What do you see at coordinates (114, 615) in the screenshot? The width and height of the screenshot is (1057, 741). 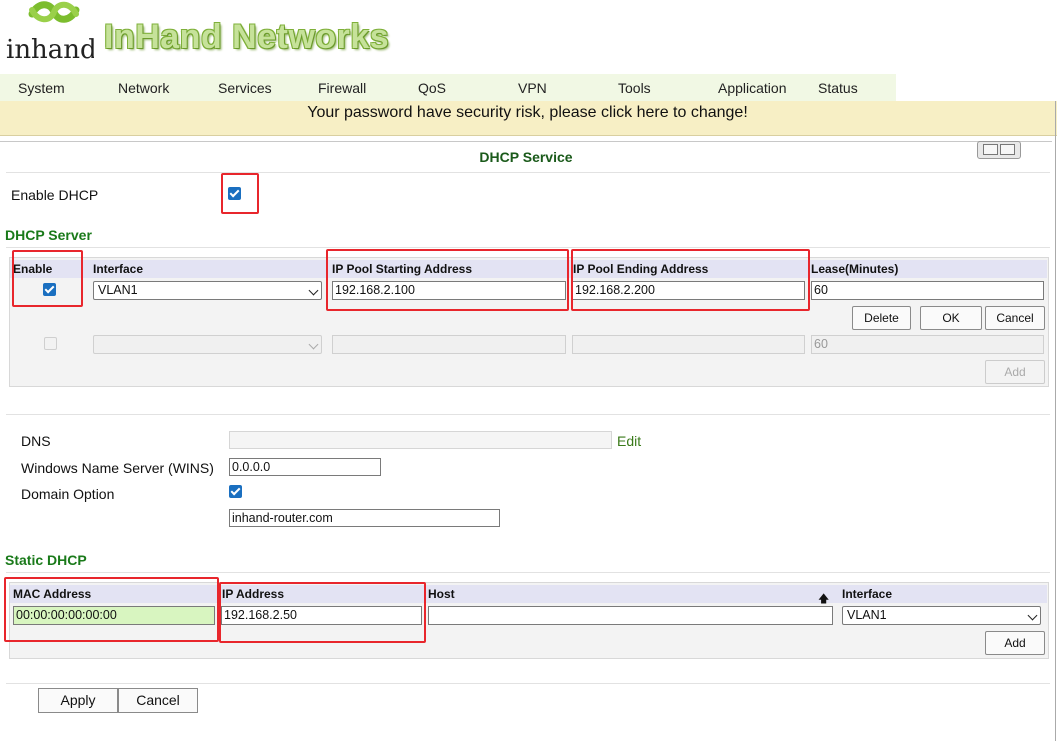 I see `mac-address-input: 00:00:00:00:00:00` at bounding box center [114, 615].